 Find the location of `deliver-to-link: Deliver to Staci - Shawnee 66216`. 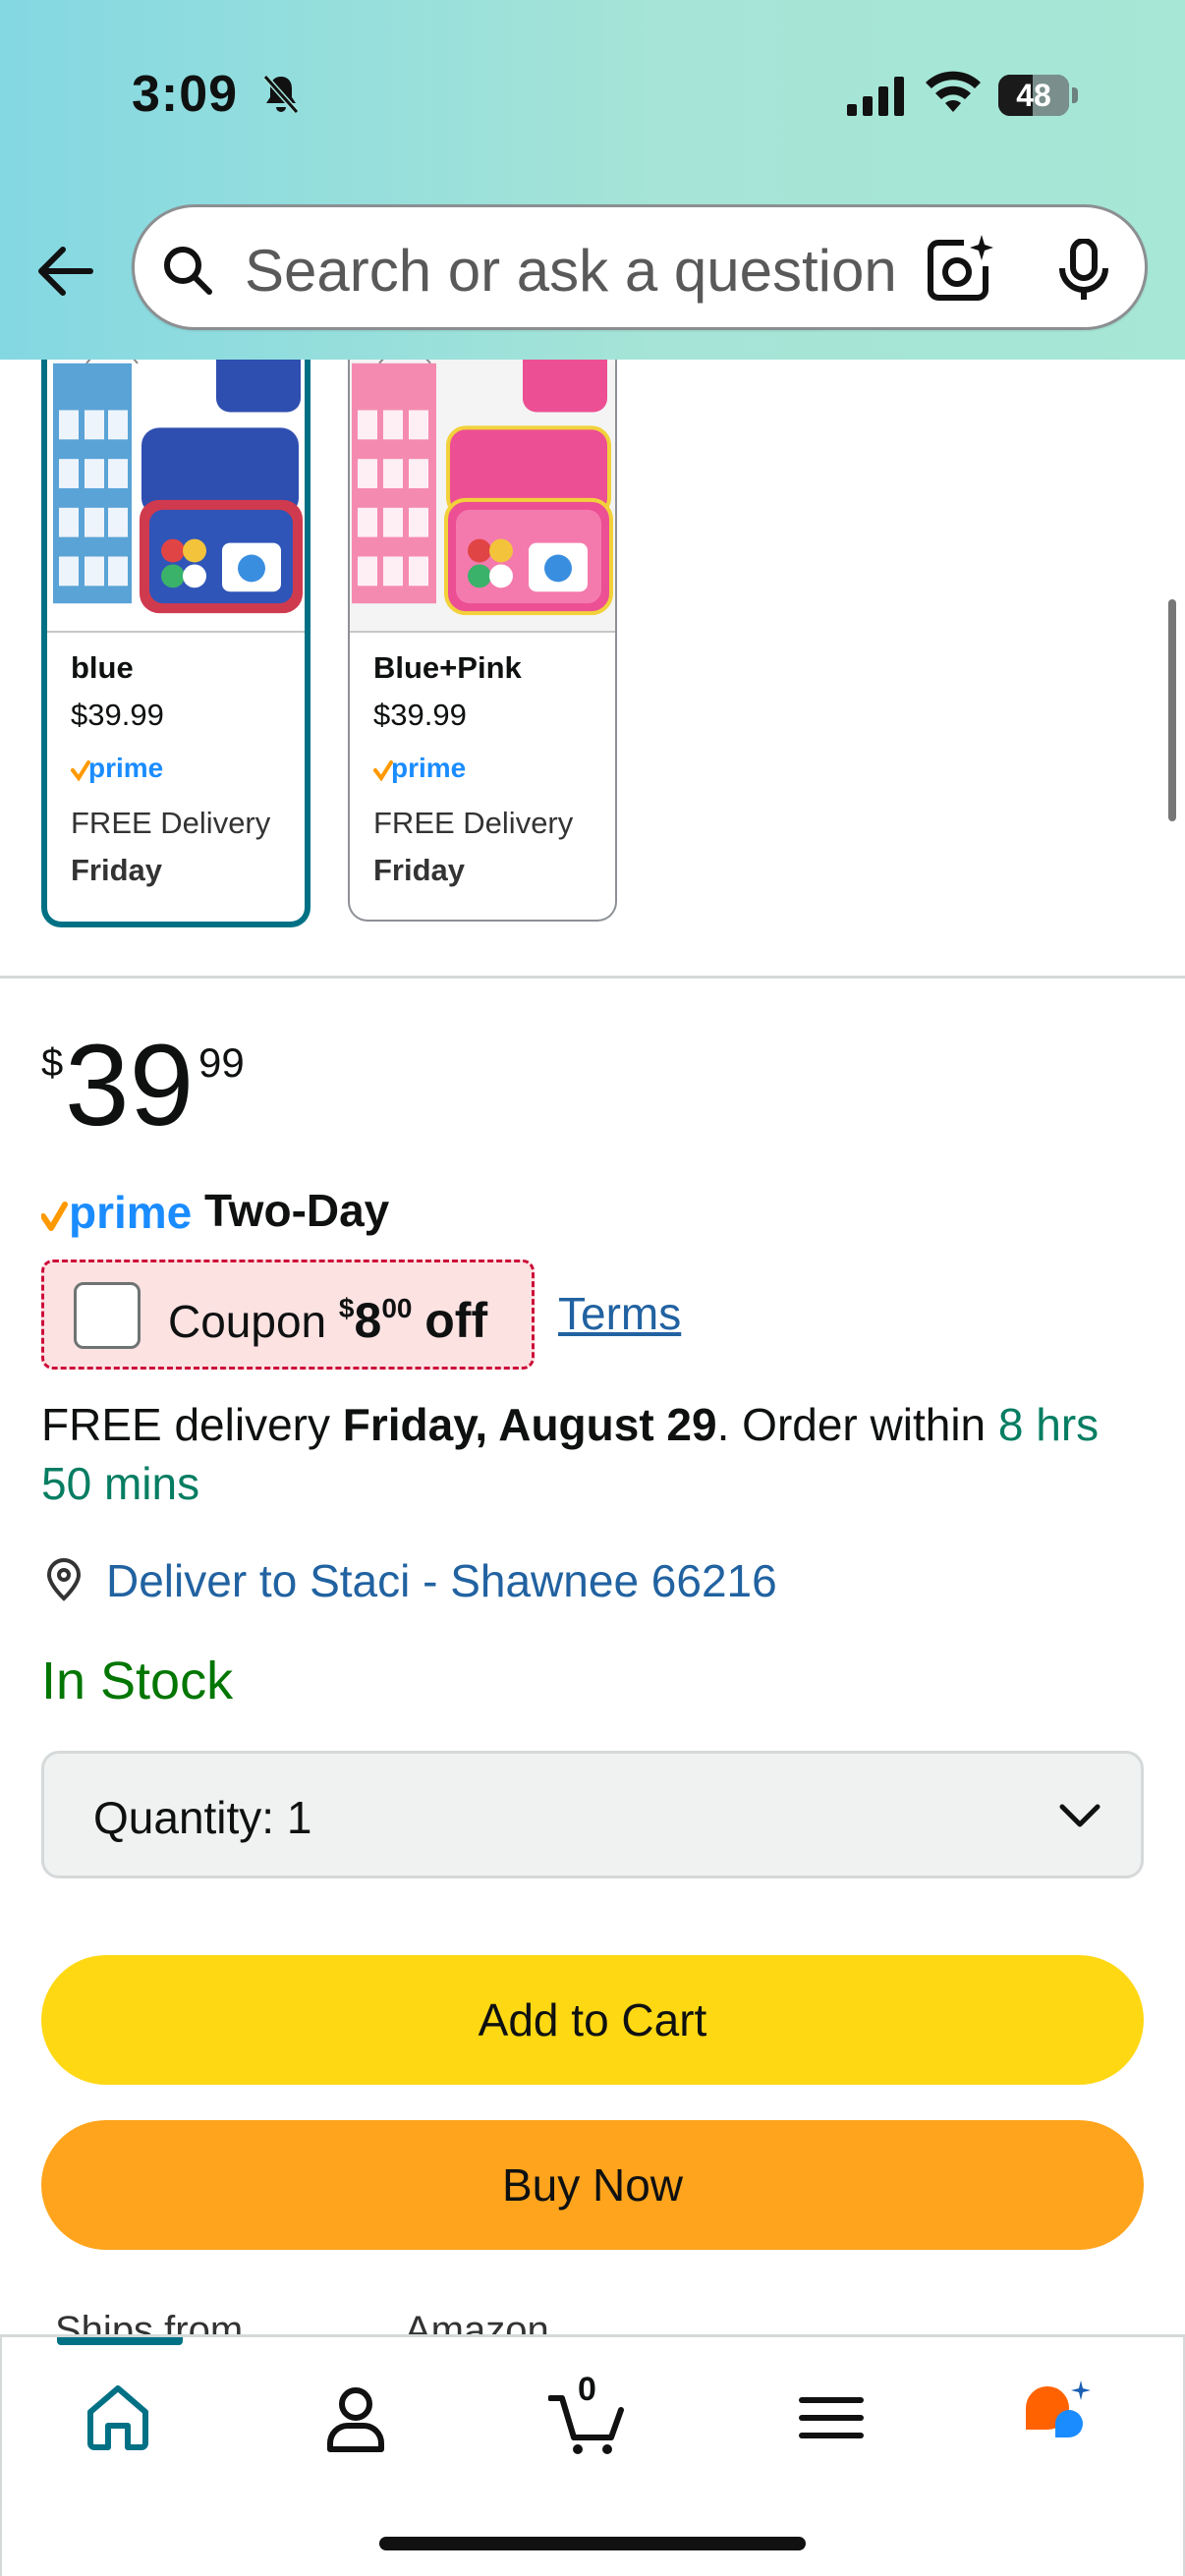

deliver-to-link: Deliver to Staci - Shawnee 66216 is located at coordinates (442, 1580).